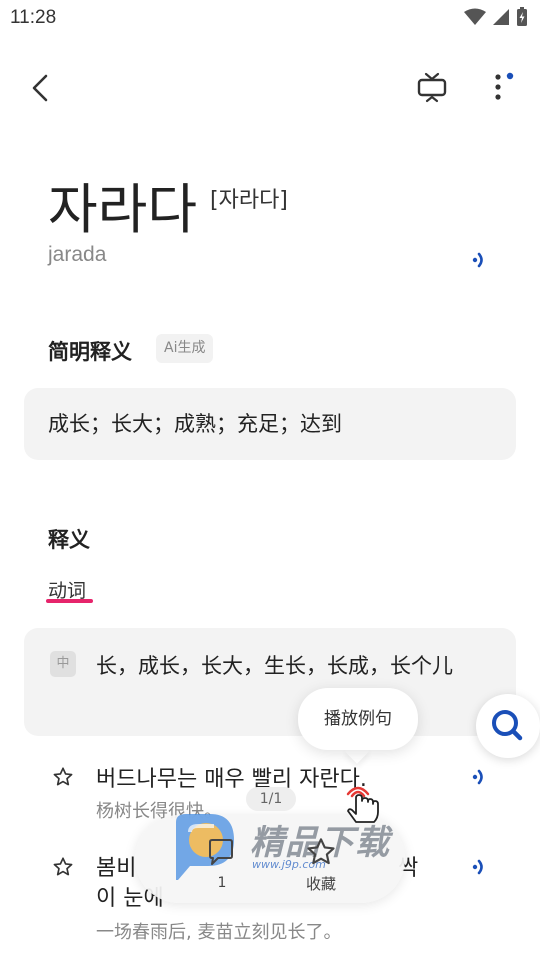 The width and height of the screenshot is (540, 960). Describe the element at coordinates (510, 76) in the screenshot. I see `notification-dot` at that location.